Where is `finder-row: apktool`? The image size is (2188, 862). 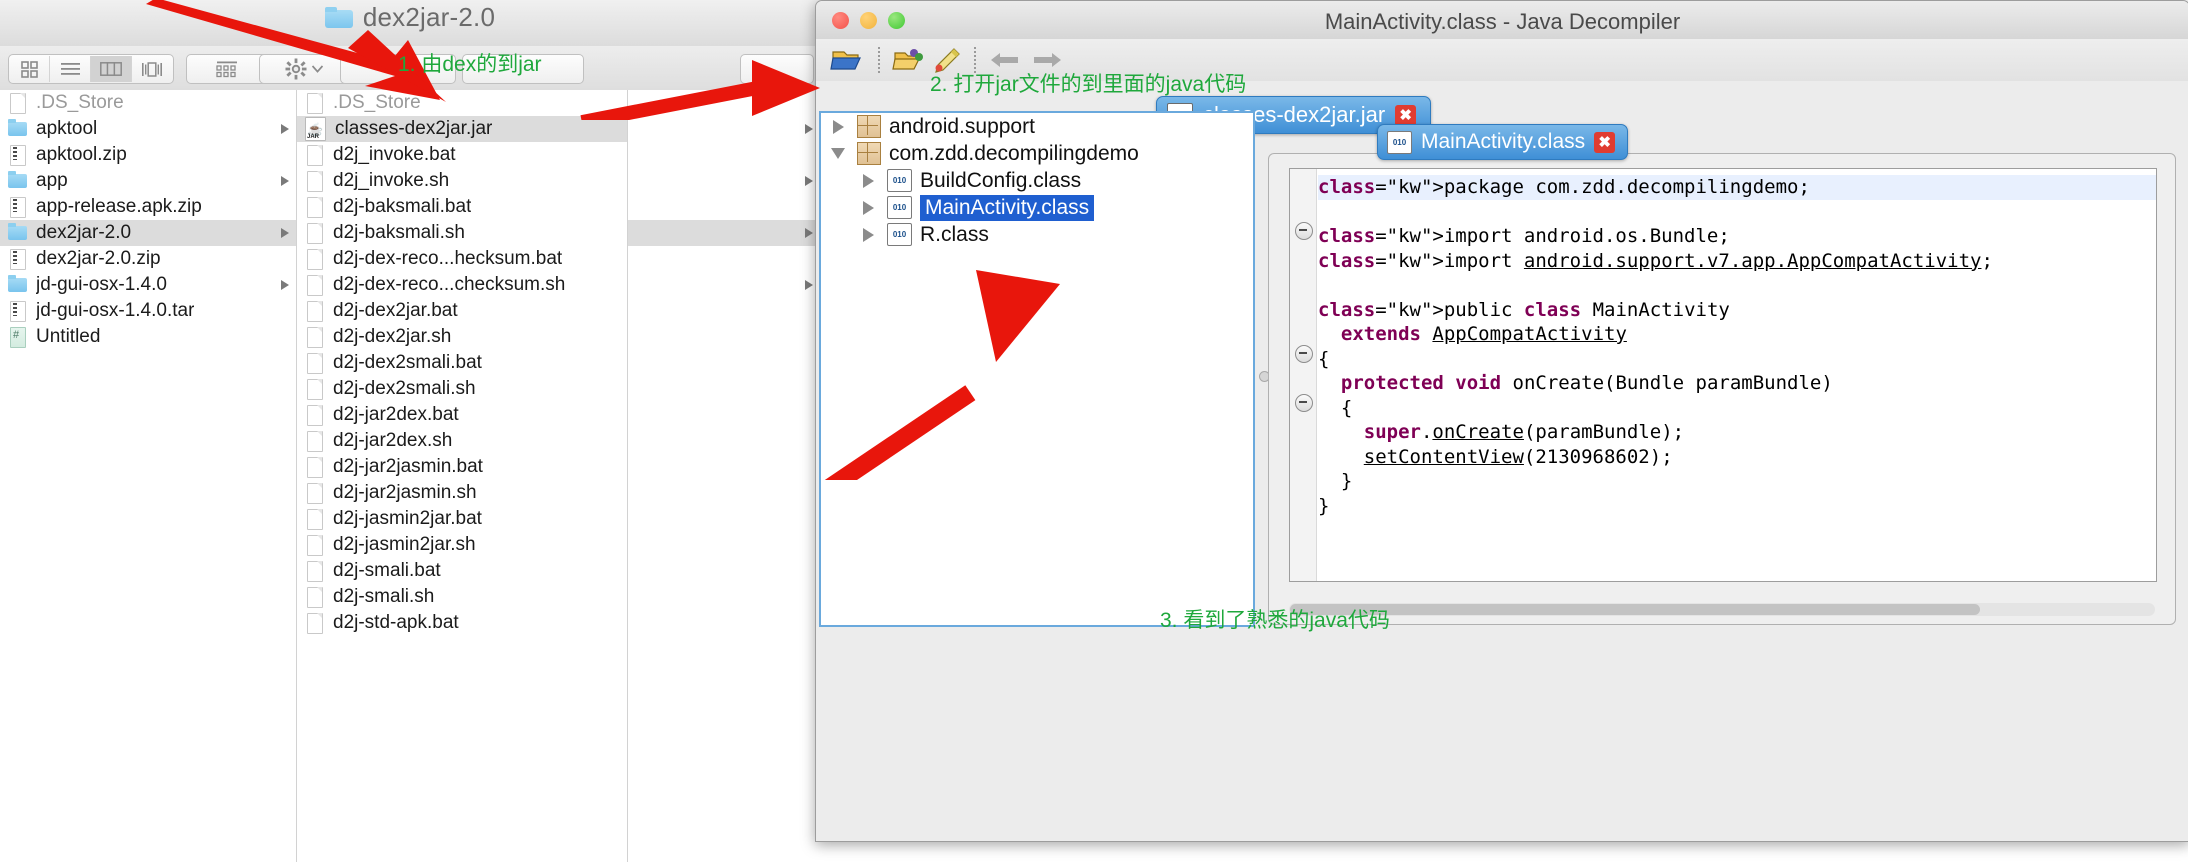 finder-row: apktool is located at coordinates (148, 129).